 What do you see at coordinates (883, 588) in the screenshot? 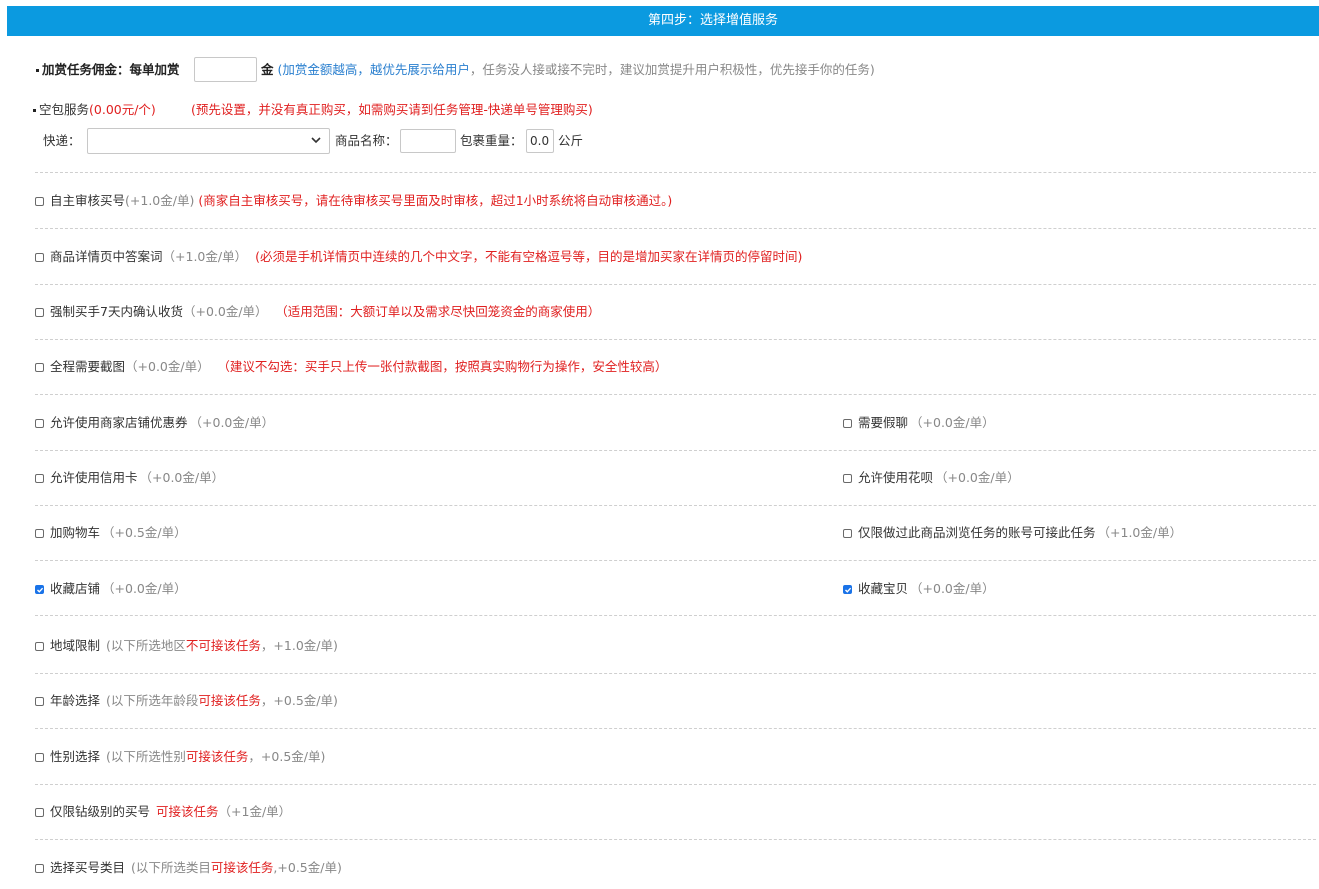
I see `option-label: 收藏宝贝` at bounding box center [883, 588].